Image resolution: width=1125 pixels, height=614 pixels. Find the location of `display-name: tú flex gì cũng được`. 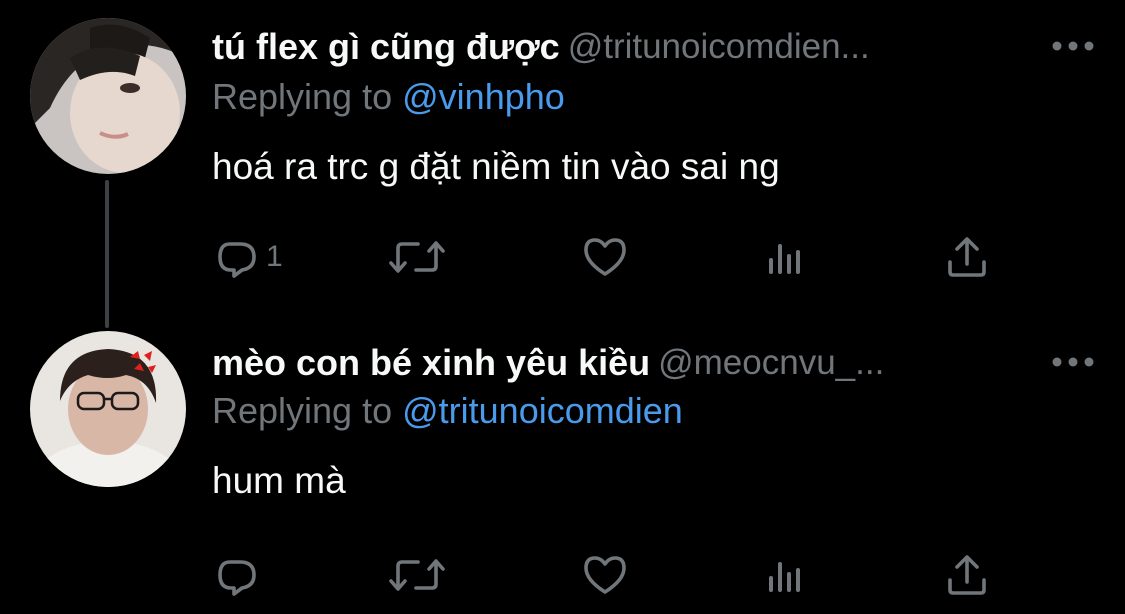

display-name: tú flex gì cũng được is located at coordinates (386, 46).